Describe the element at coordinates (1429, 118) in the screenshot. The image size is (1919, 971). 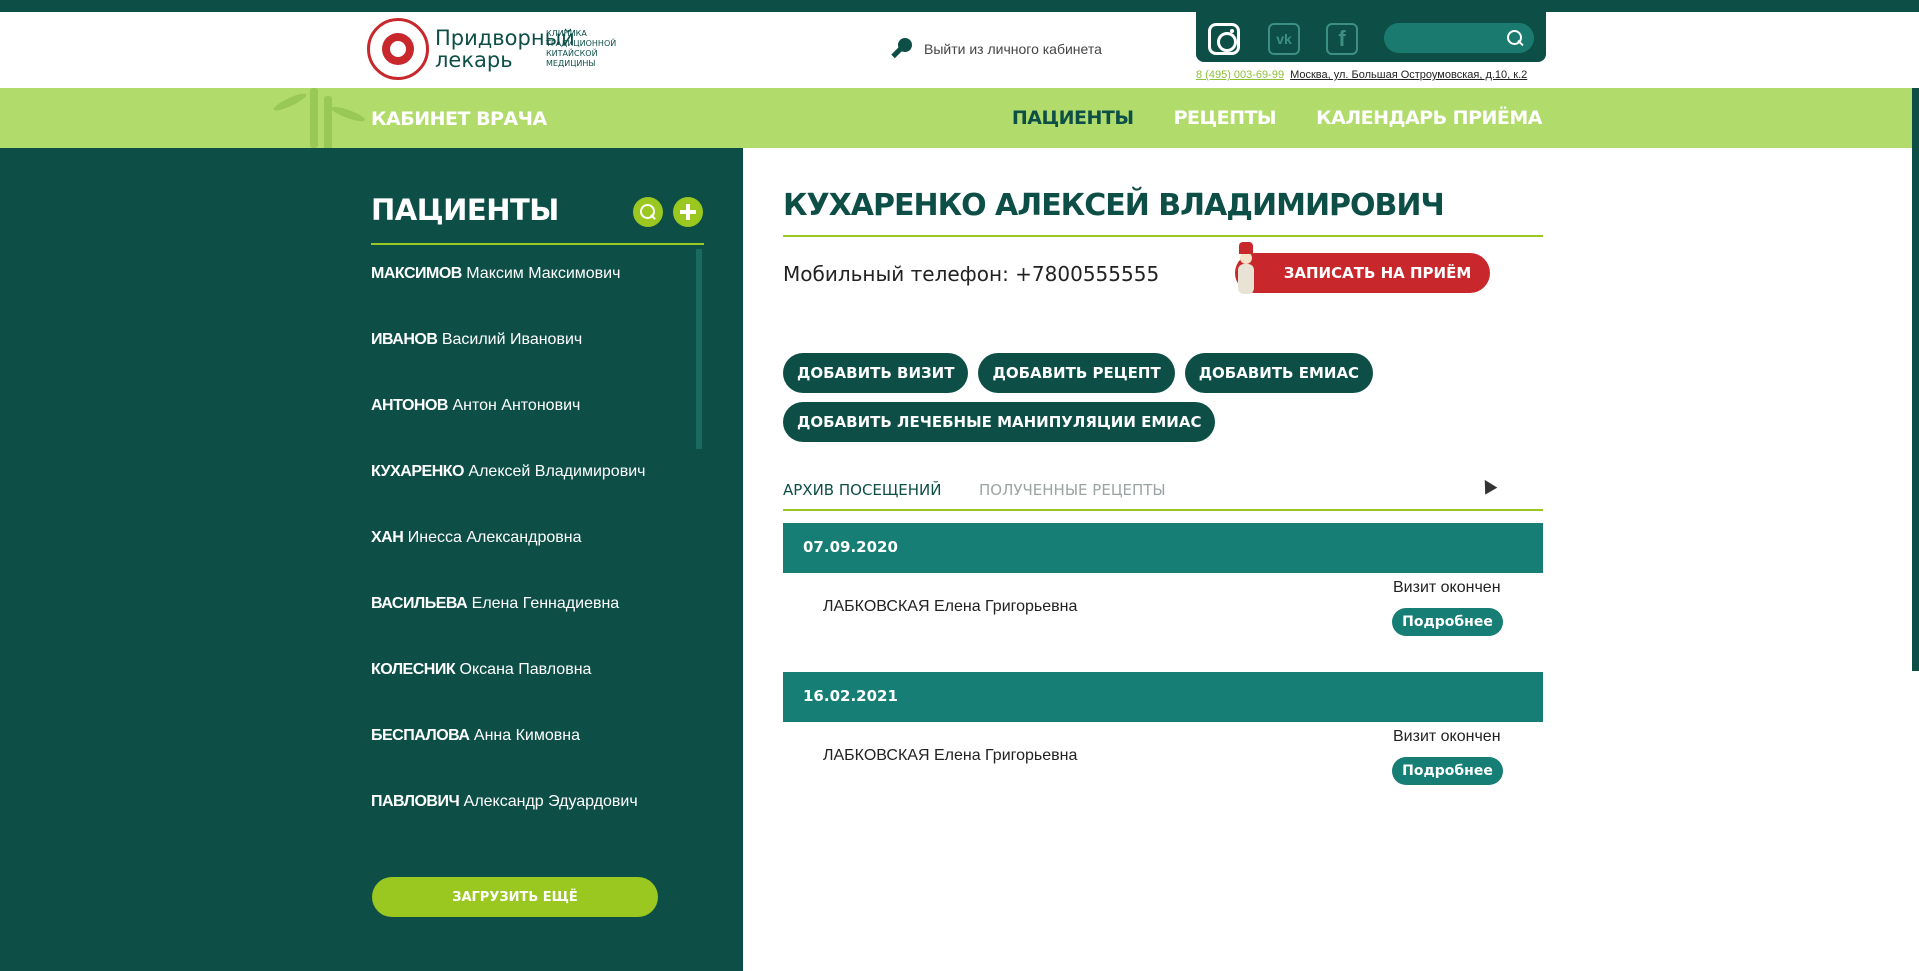
I see `nav-calendar: КАЛЕНДАРЬ ПРИЁМА` at that location.